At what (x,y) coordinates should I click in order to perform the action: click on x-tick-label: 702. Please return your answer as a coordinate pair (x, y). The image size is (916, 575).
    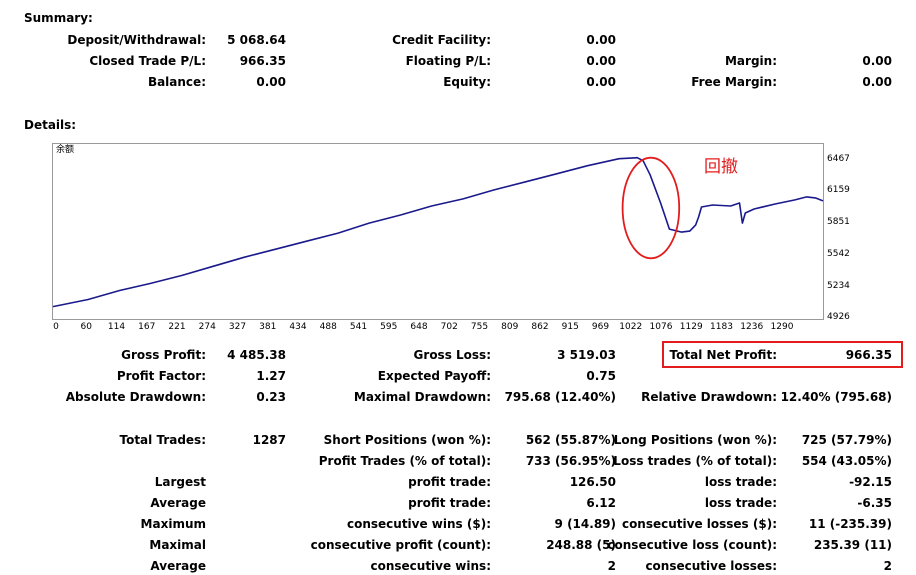
    Looking at the image, I should click on (449, 327).